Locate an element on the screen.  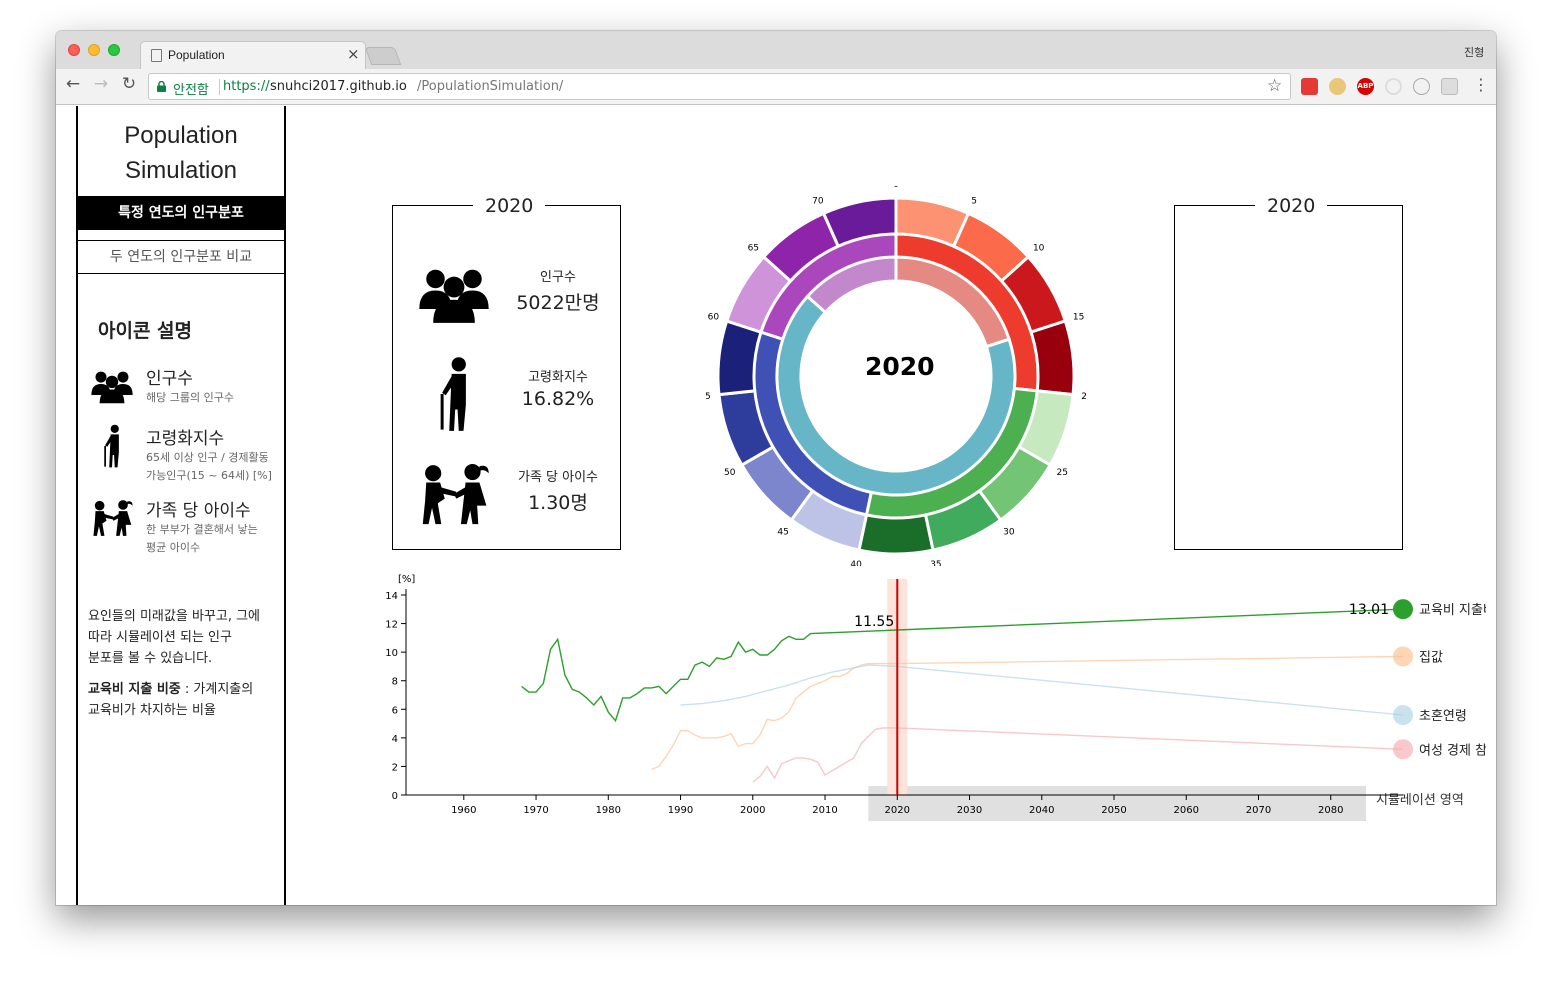
app-title: Population Simulation is located at coordinates (181, 153).